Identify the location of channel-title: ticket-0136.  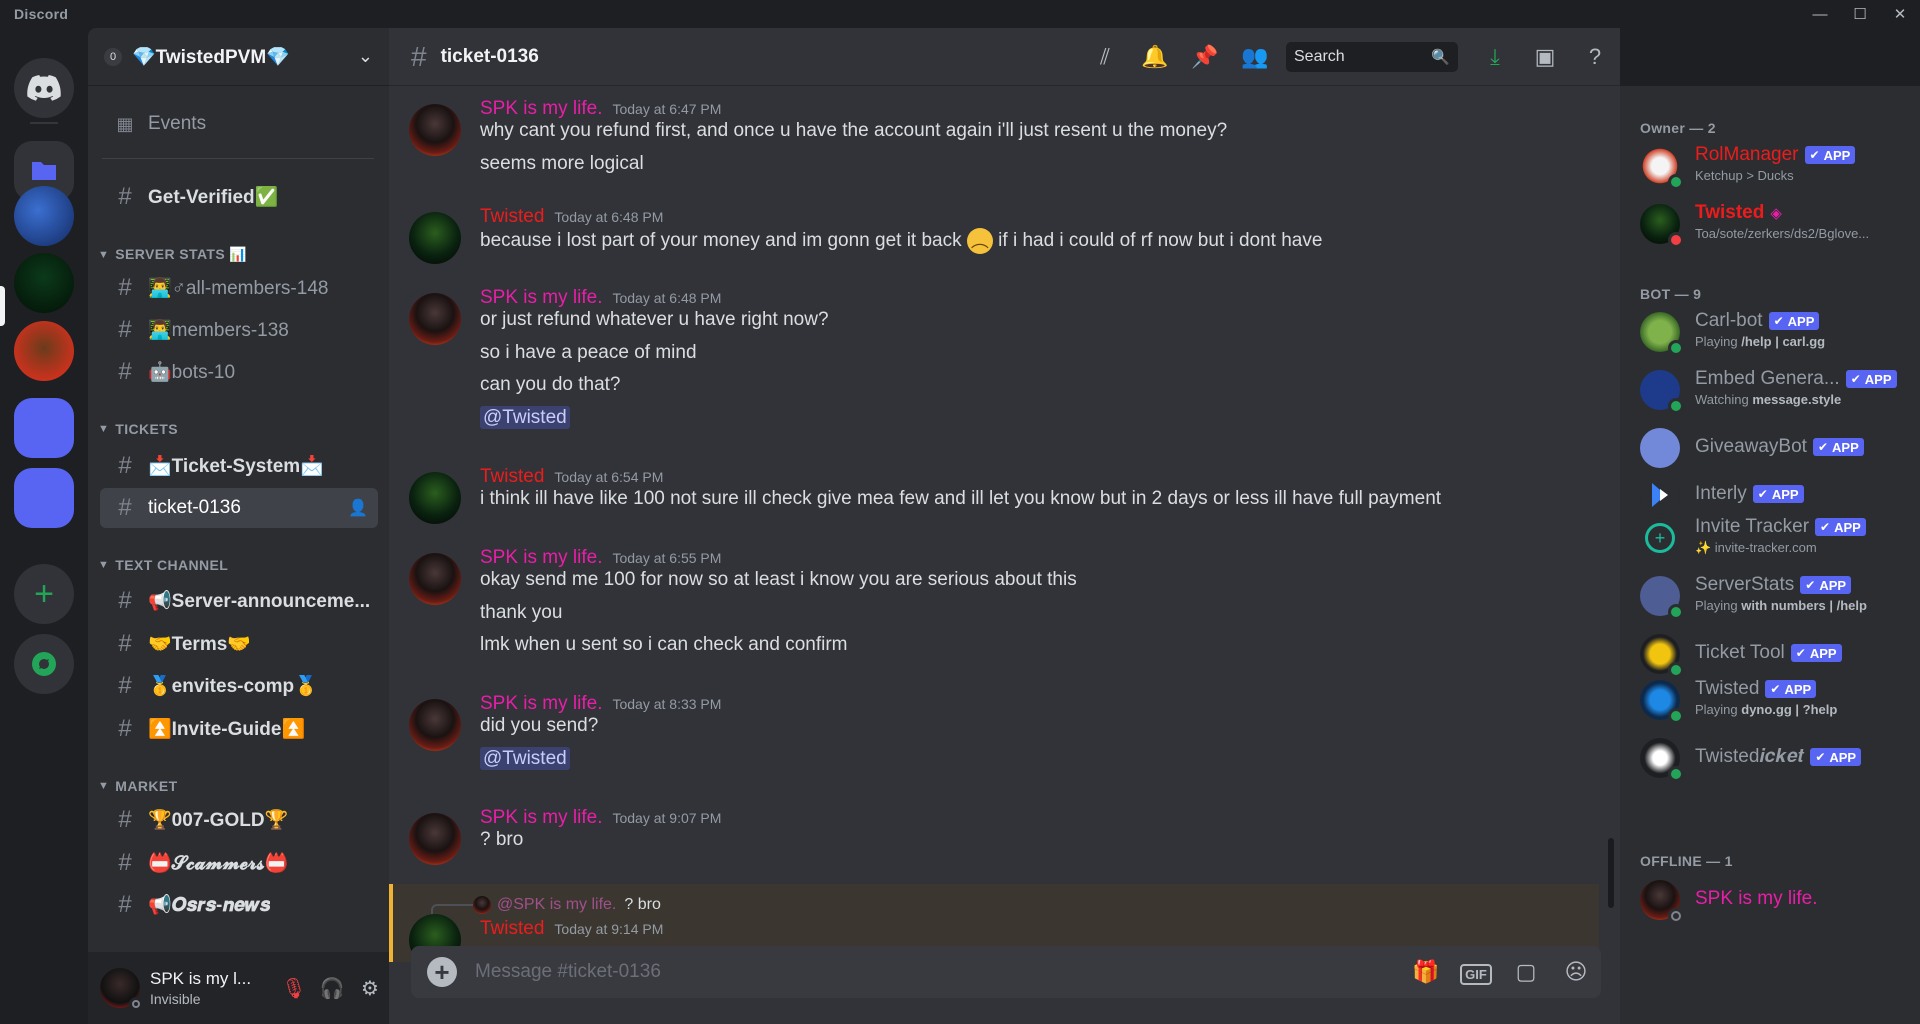
(489, 56).